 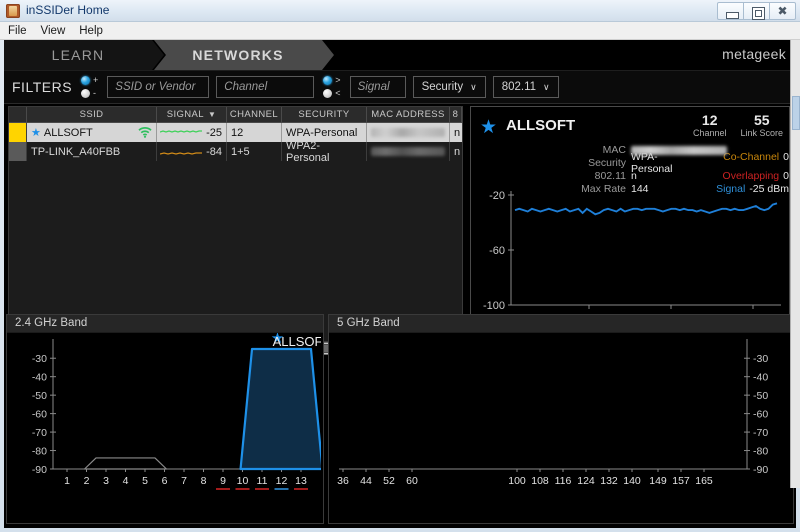 I want to click on protocol-filter-dropdown: 802.11 ∨, so click(x=525, y=87).